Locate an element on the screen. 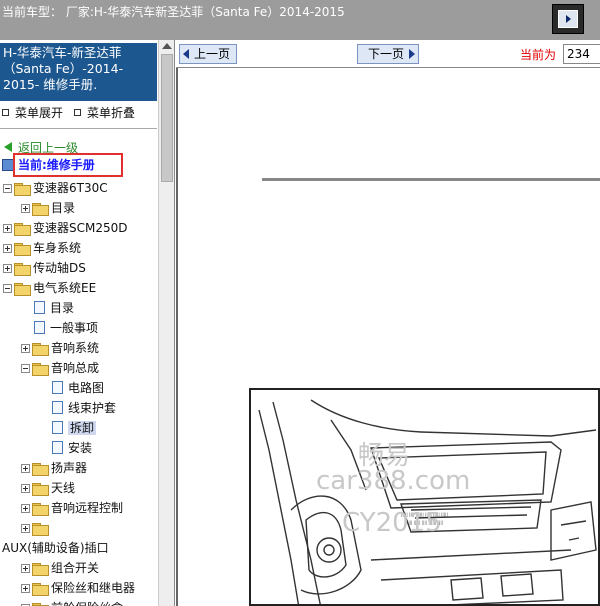 This screenshot has width=600, height=606. tree-folder-item is located at coordinates (36, 528).